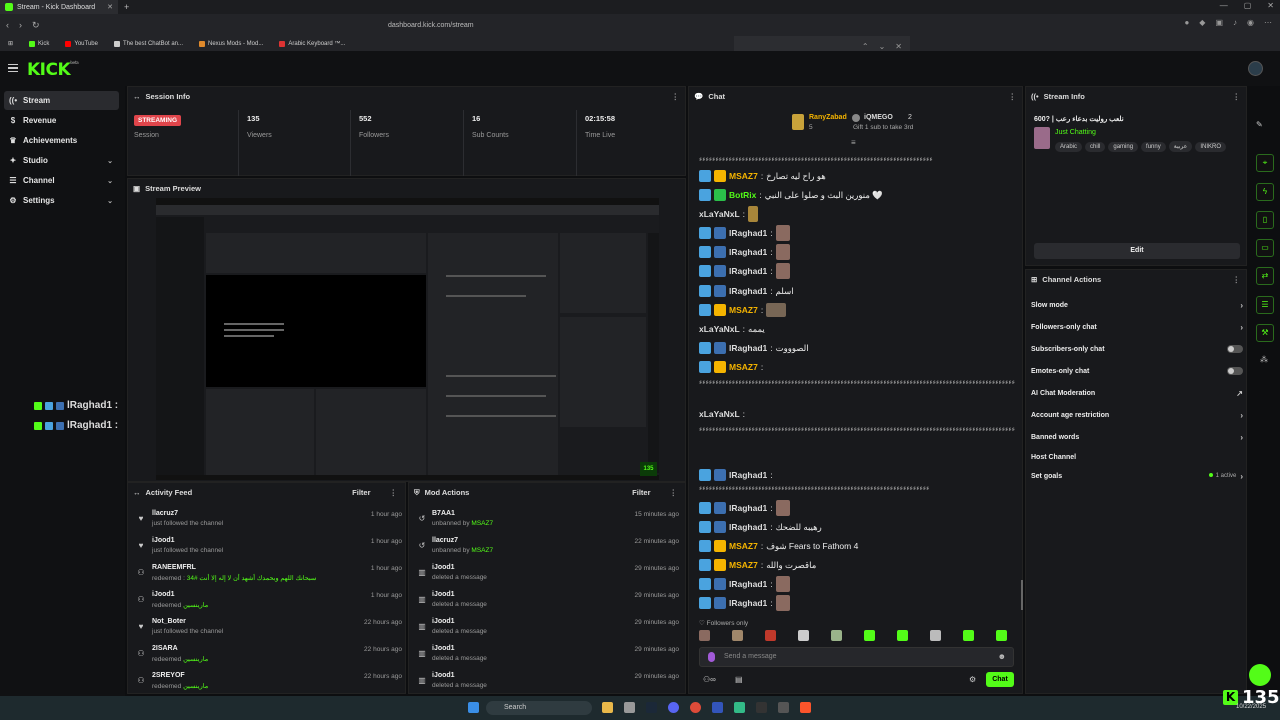  What do you see at coordinates (61, 120) in the screenshot?
I see `sidebar-item-revenue: $ Revenue` at bounding box center [61, 120].